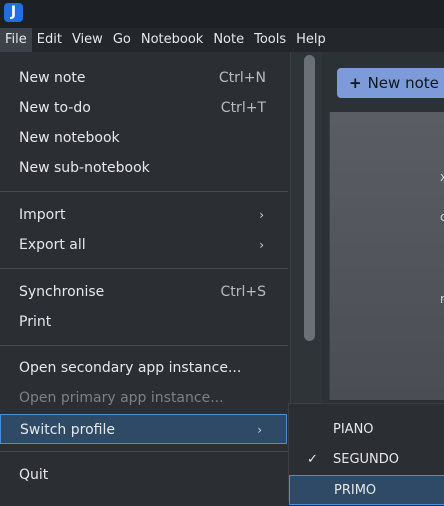 The height and width of the screenshot is (506, 444). Describe the element at coordinates (311, 40) in the screenshot. I see `menu-help: Help` at that location.